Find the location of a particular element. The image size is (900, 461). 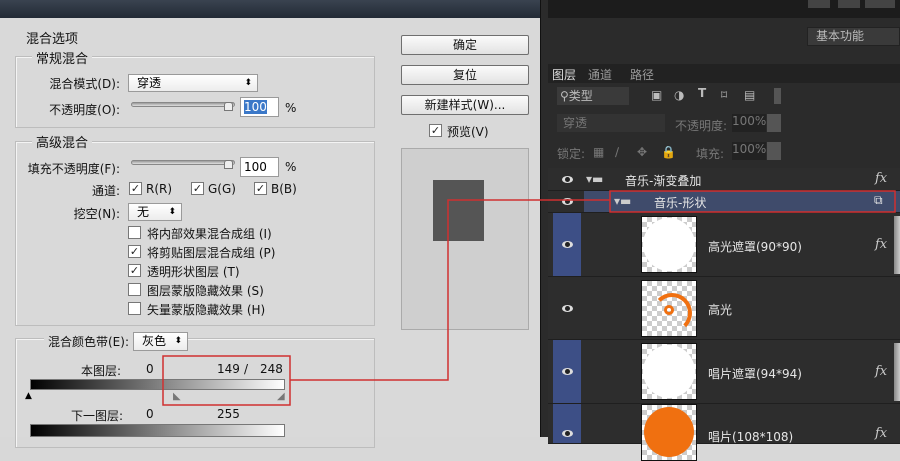

annotation-connector is located at coordinates (450, 290).